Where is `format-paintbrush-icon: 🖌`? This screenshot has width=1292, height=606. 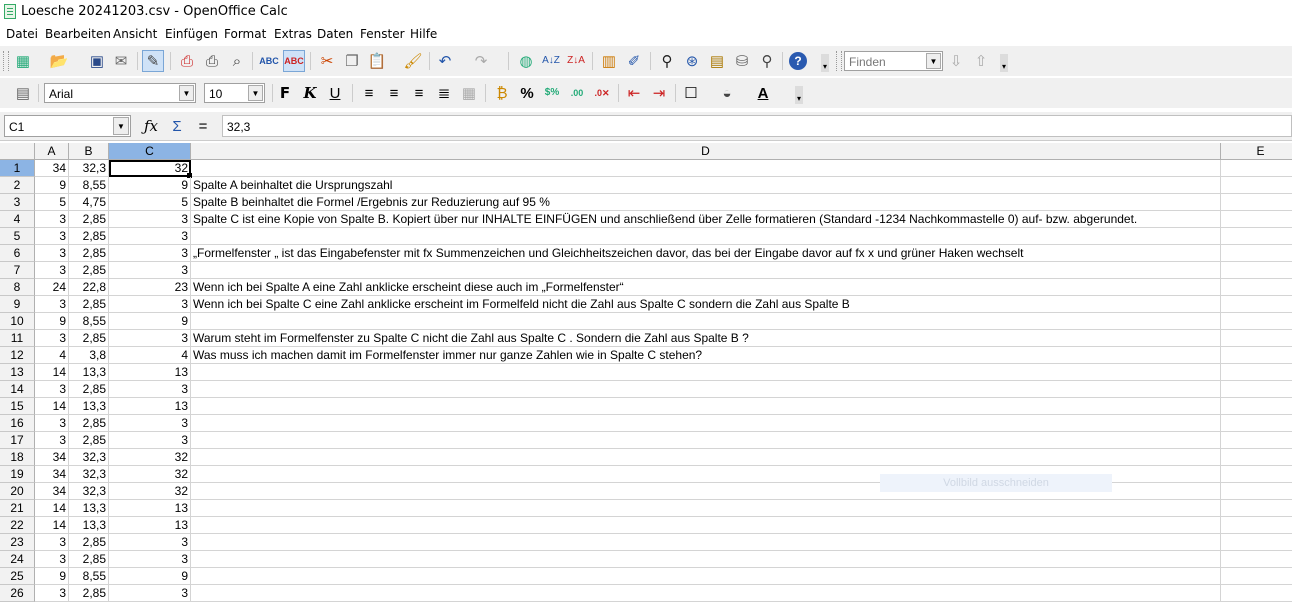 format-paintbrush-icon: 🖌 is located at coordinates (413, 61).